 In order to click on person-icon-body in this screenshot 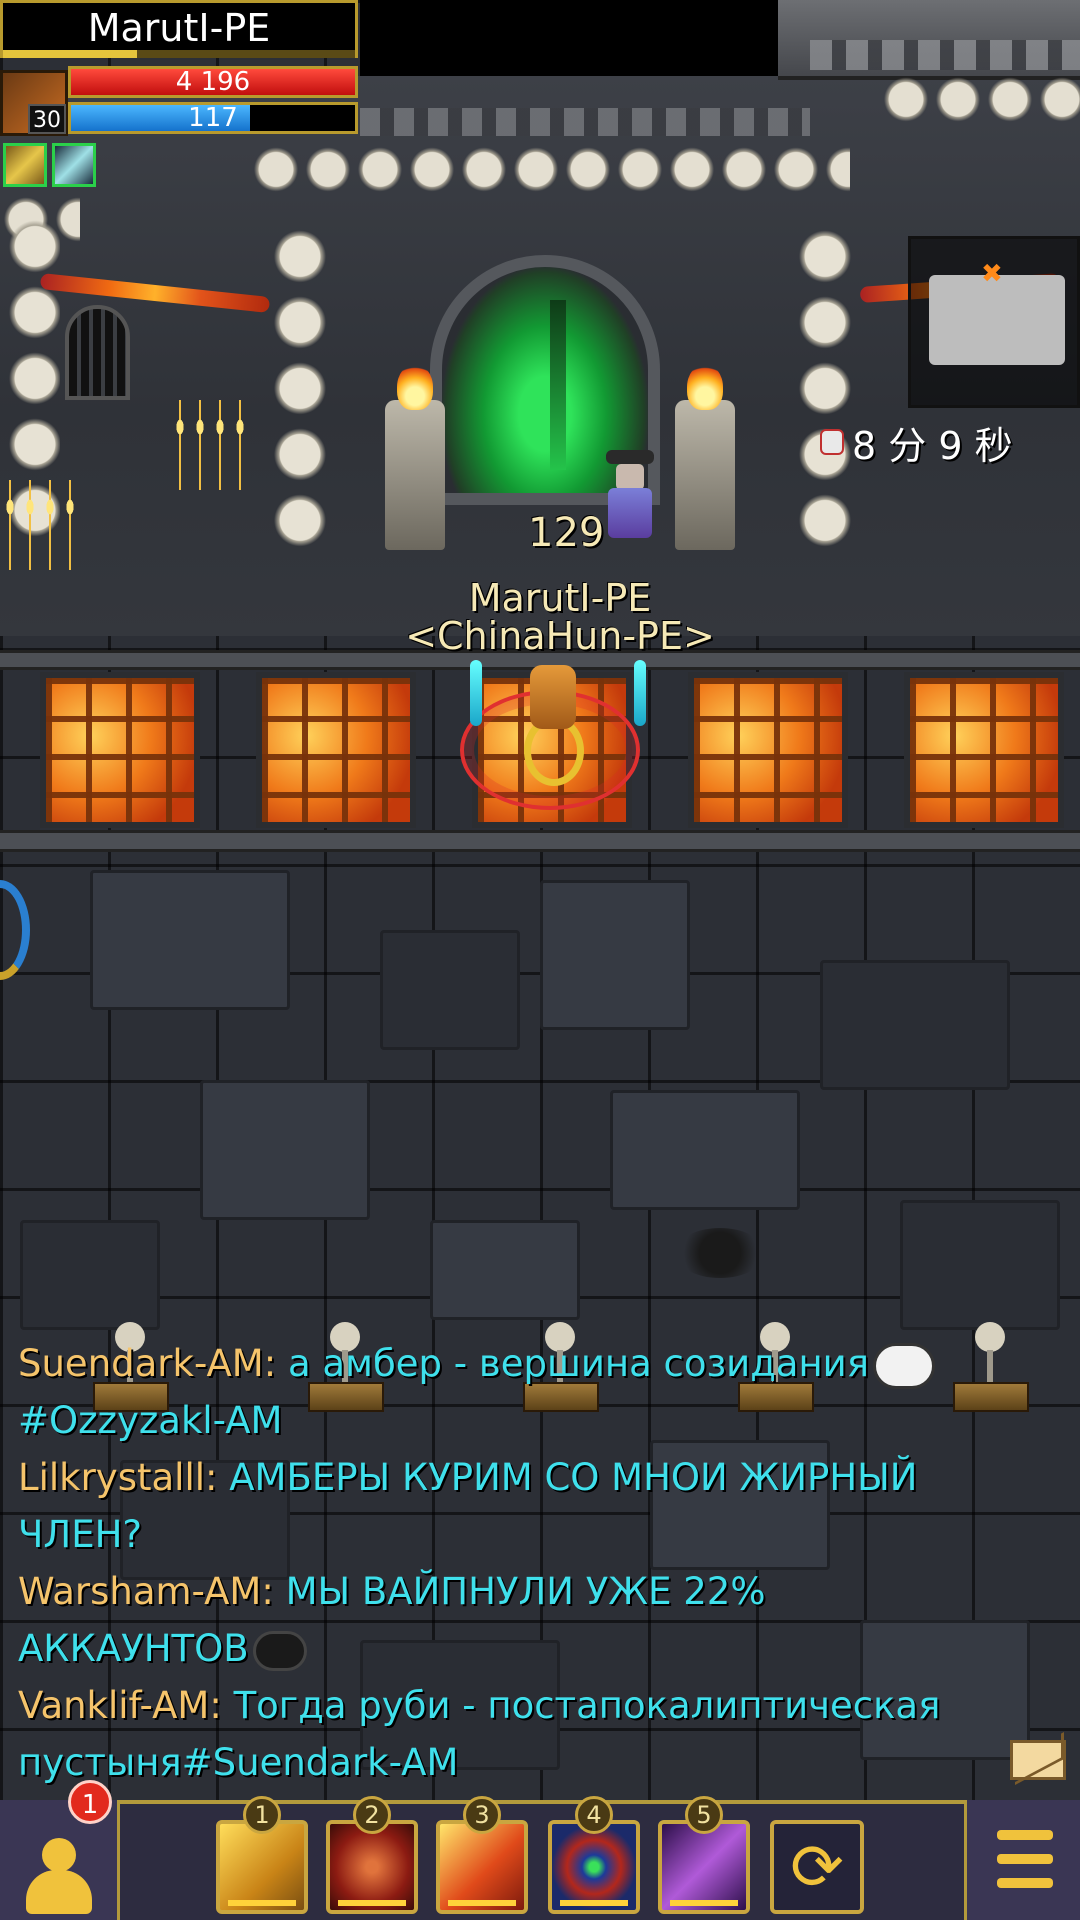, I will do `click(59, 1892)`.